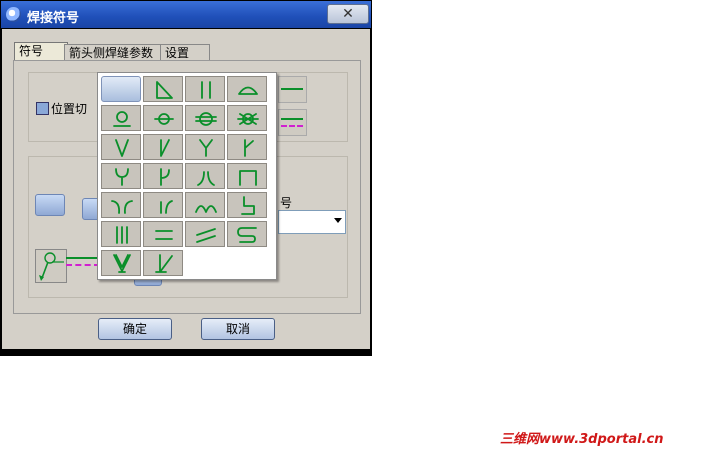  I want to click on symbol-cell-y-groove, so click(205, 147).